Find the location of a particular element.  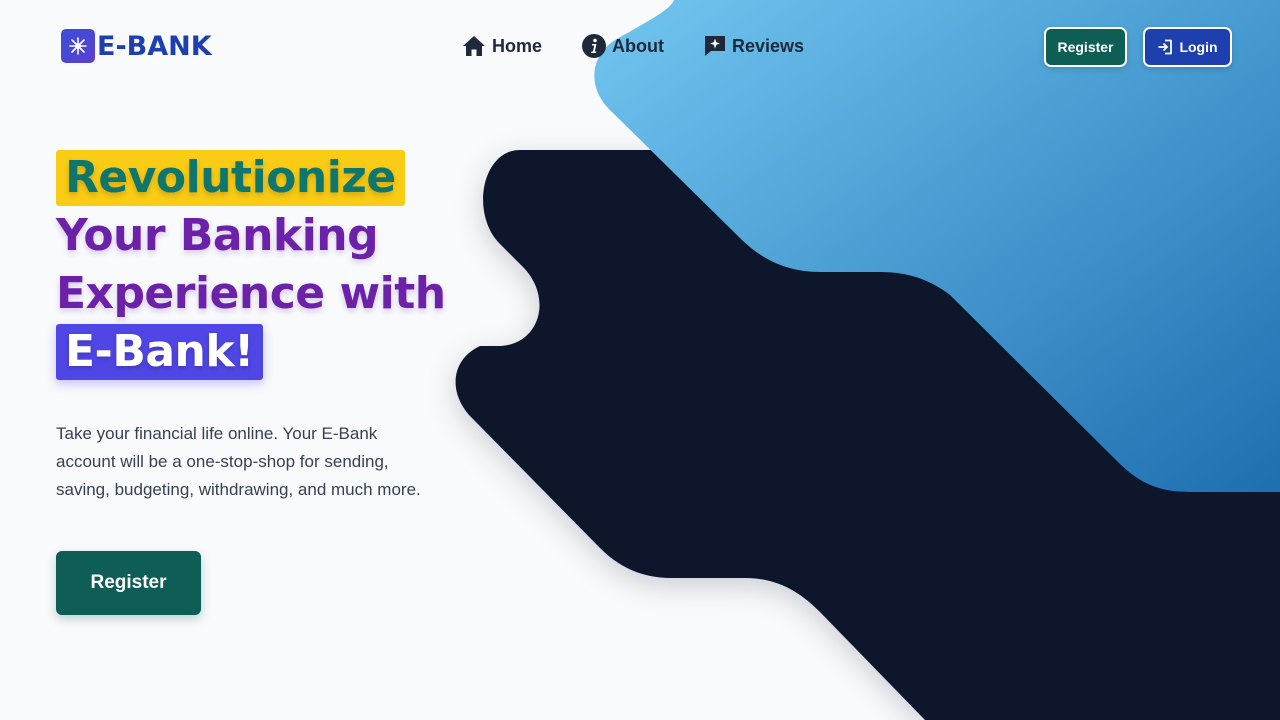

header-register-label: Register is located at coordinates (1085, 47).